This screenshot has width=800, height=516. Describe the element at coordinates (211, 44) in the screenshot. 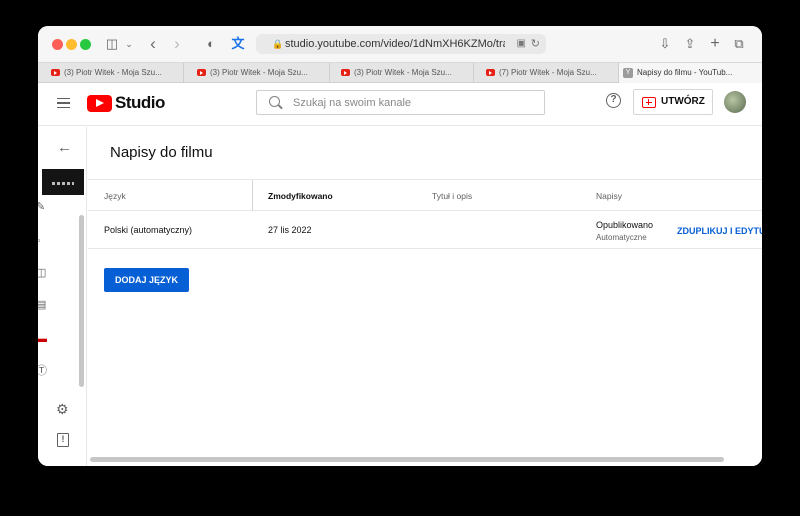

I see `shield-icon: ◐` at that location.